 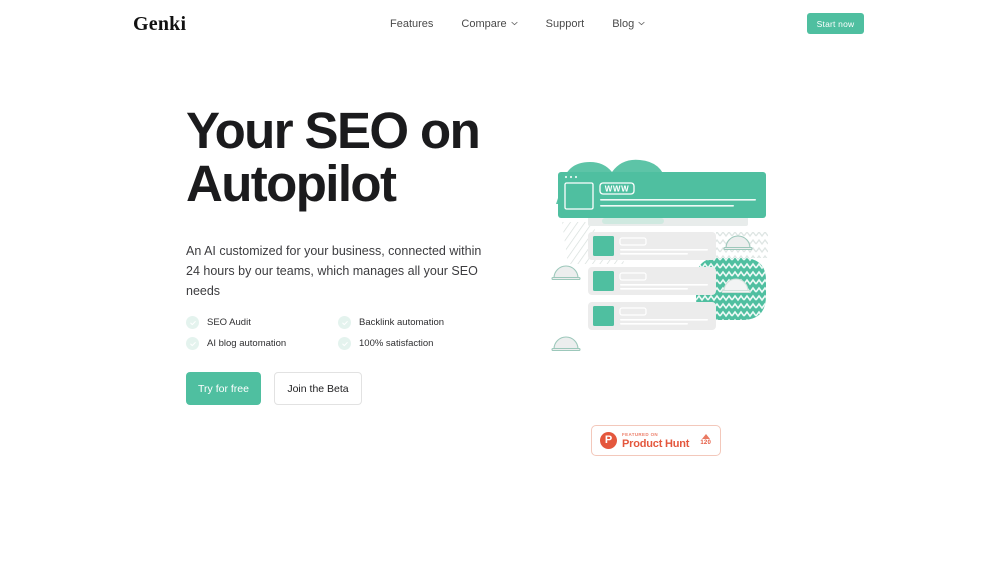 What do you see at coordinates (247, 343) in the screenshot?
I see `list-item-label: AI blog automation` at bounding box center [247, 343].